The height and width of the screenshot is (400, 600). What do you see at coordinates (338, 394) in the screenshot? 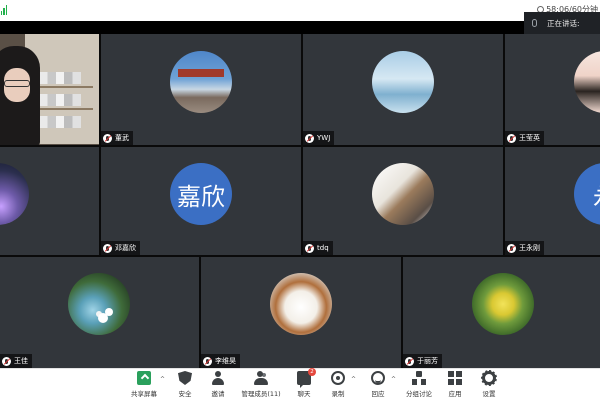
I see `record-label: 录制` at bounding box center [338, 394].